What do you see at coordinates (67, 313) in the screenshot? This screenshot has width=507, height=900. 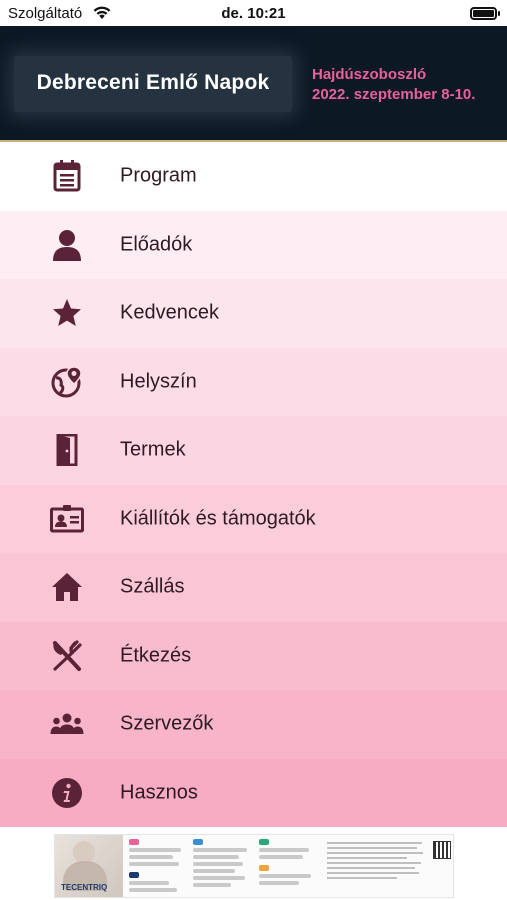 I see `star-icon` at bounding box center [67, 313].